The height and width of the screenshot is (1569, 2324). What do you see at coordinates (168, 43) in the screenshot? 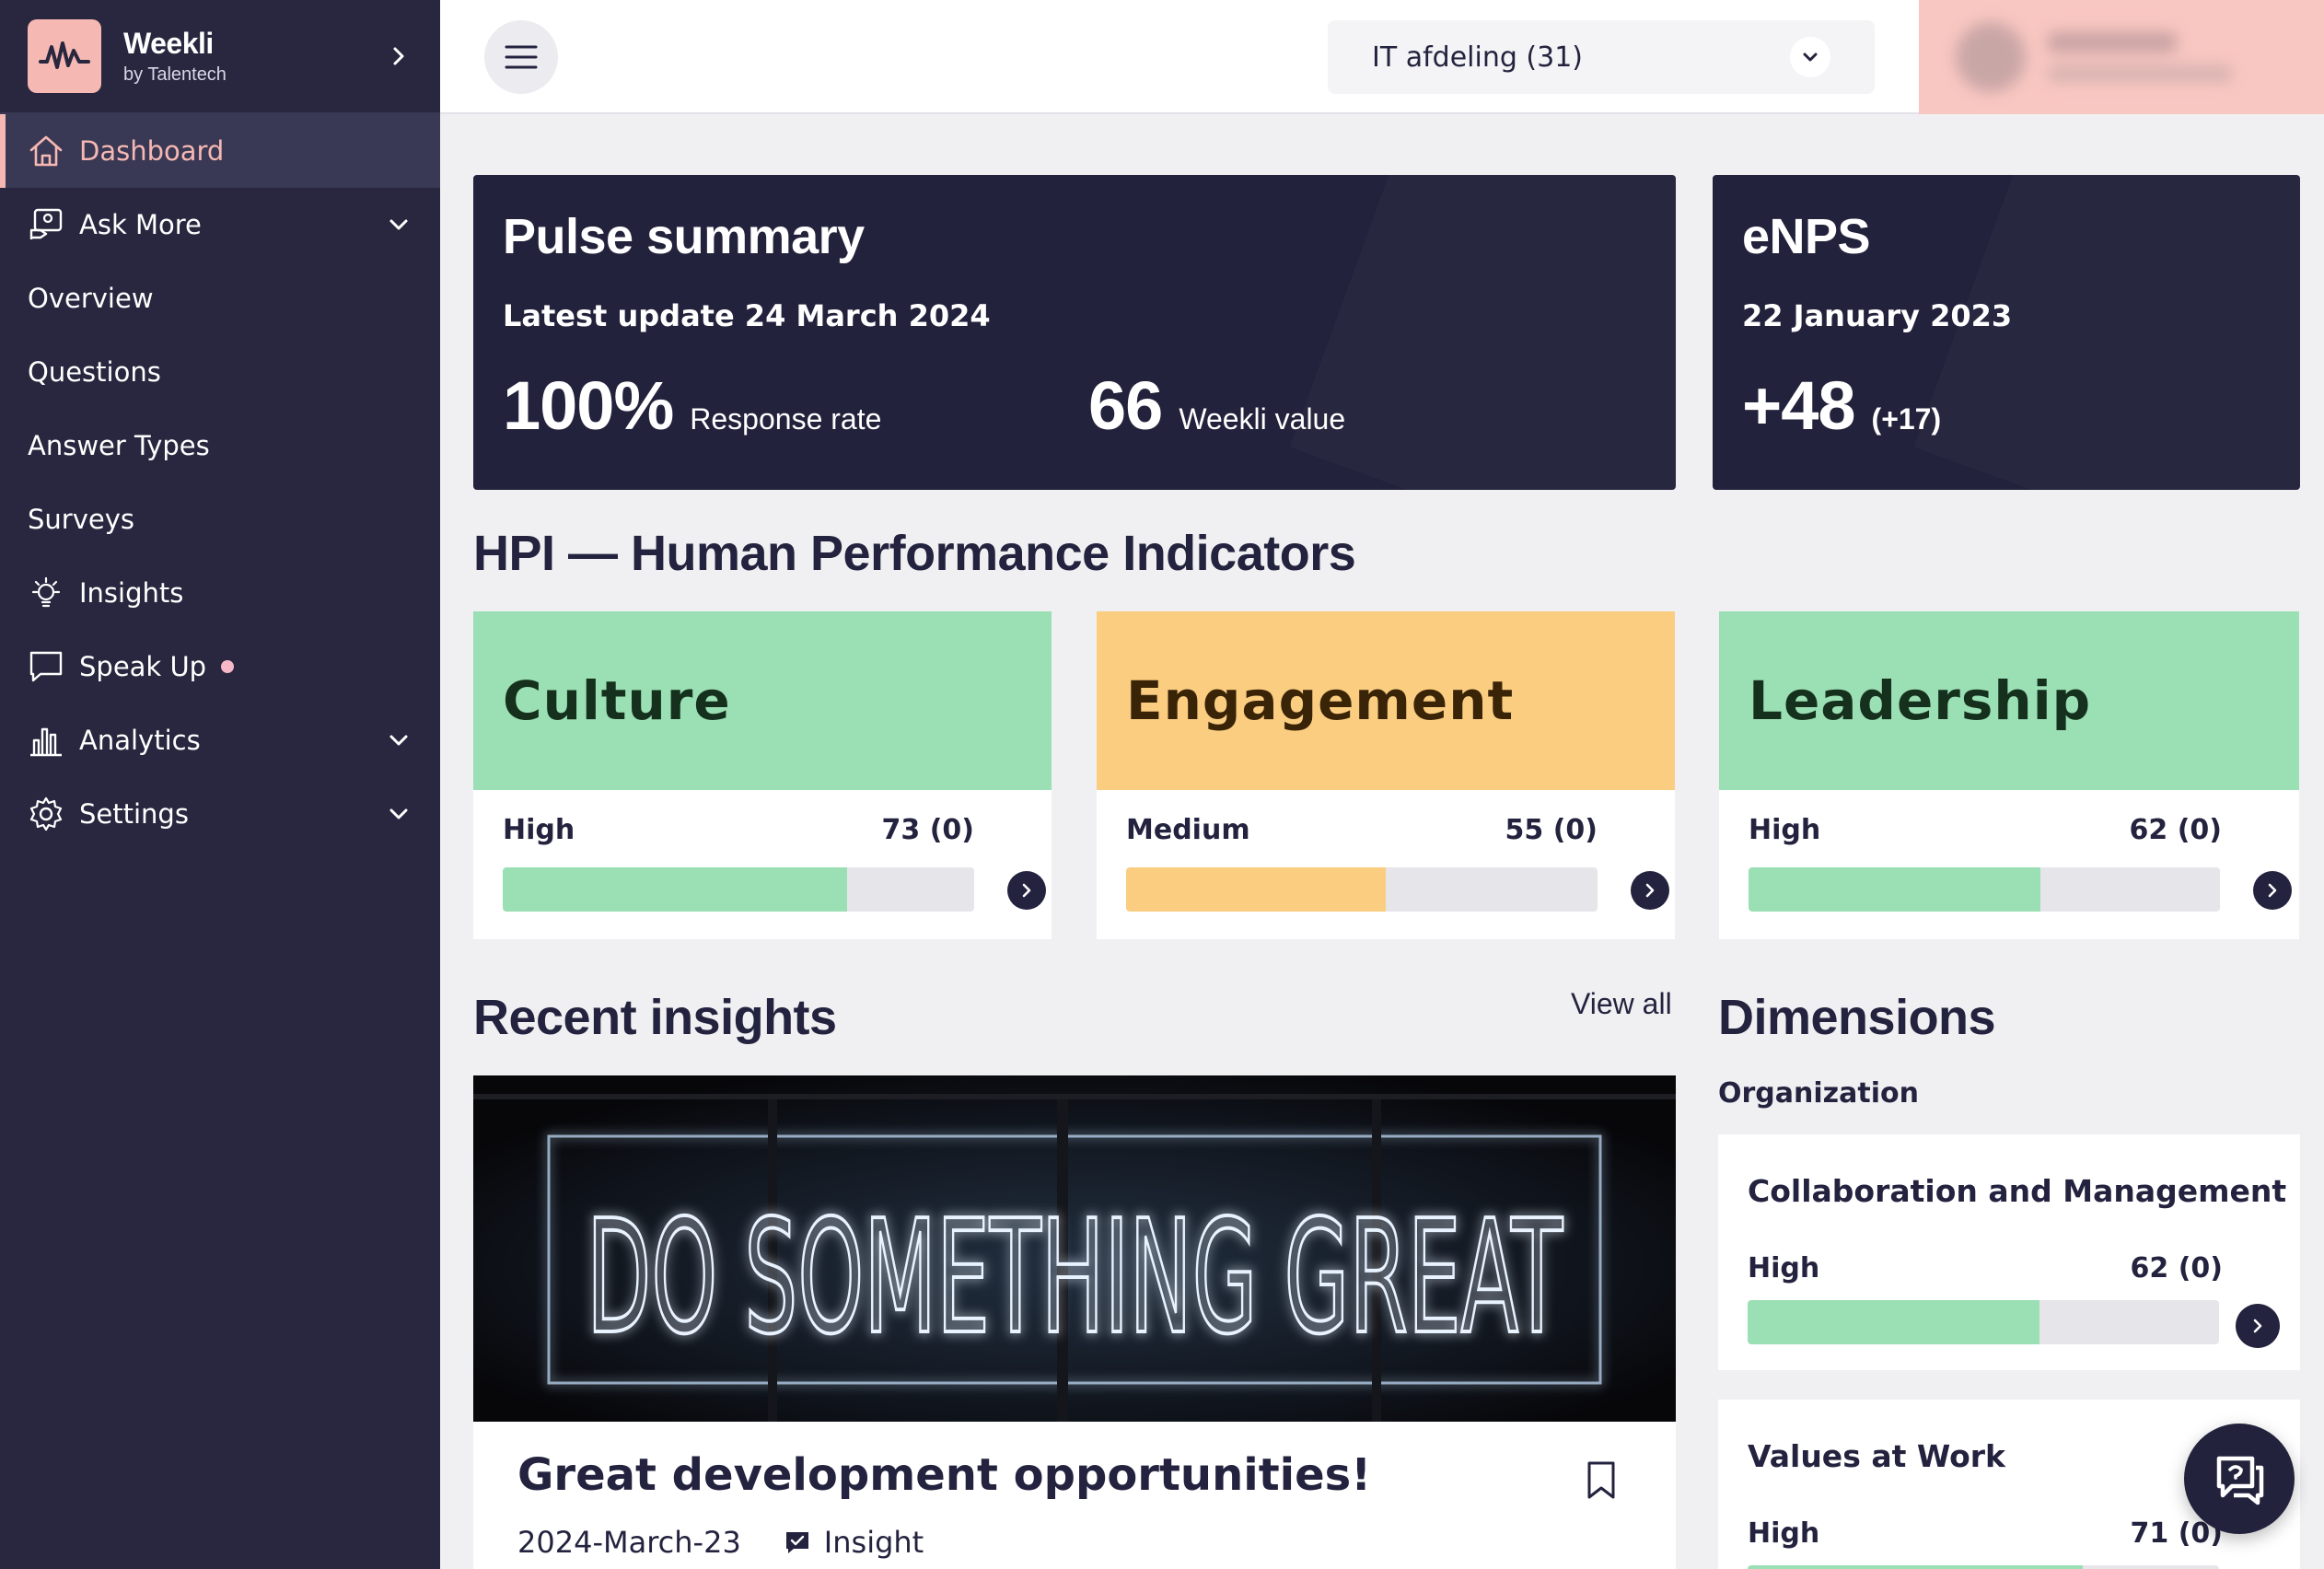
I see `brand-name: Weekli` at bounding box center [168, 43].